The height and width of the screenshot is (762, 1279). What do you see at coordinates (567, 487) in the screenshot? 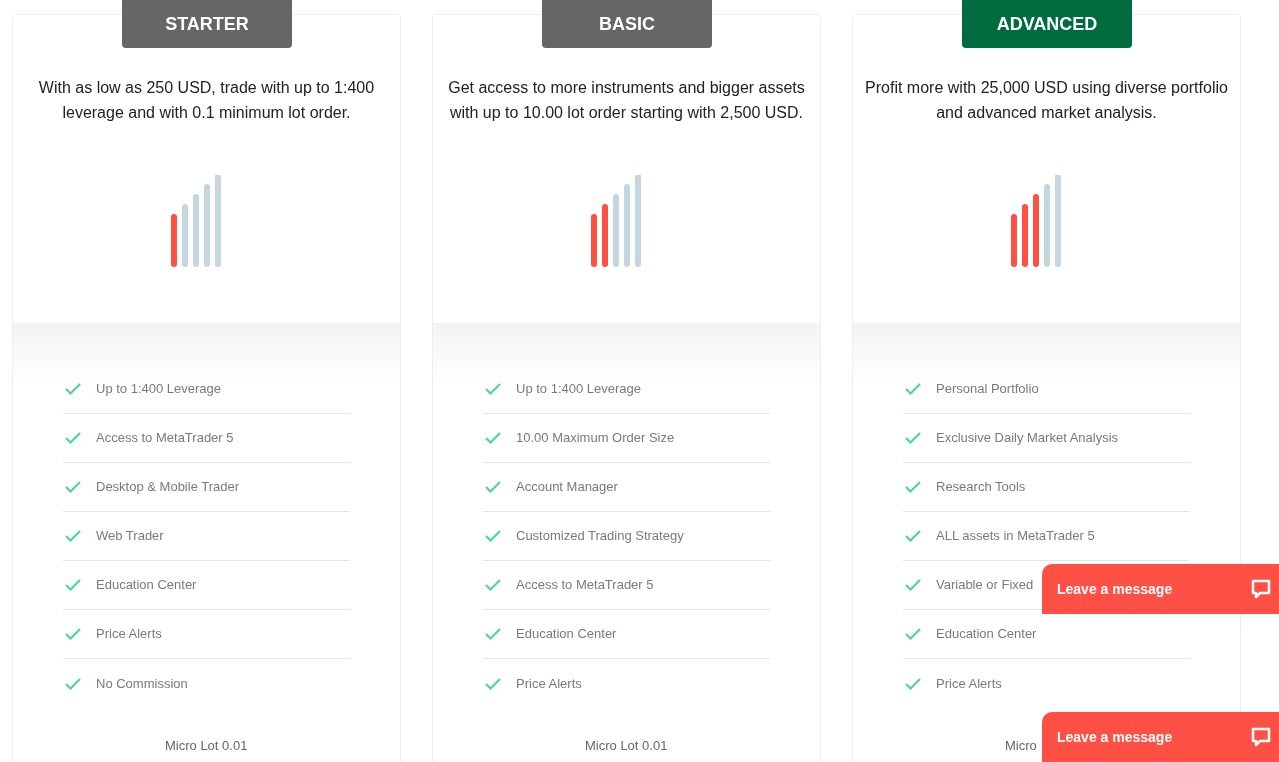
I see `feature-text: Account Manager` at bounding box center [567, 487].